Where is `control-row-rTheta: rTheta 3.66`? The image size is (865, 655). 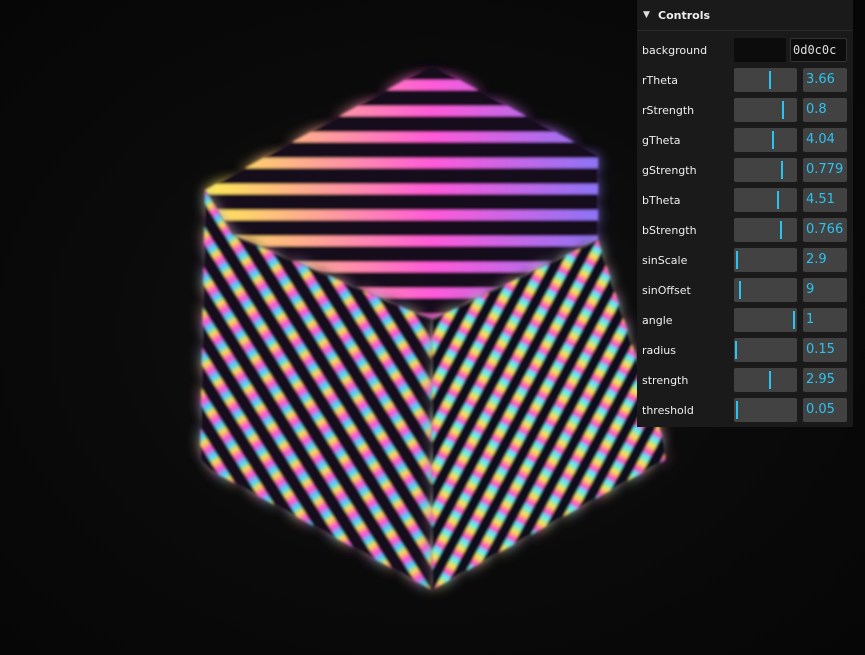 control-row-rTheta: rTheta 3.66 is located at coordinates (745, 80).